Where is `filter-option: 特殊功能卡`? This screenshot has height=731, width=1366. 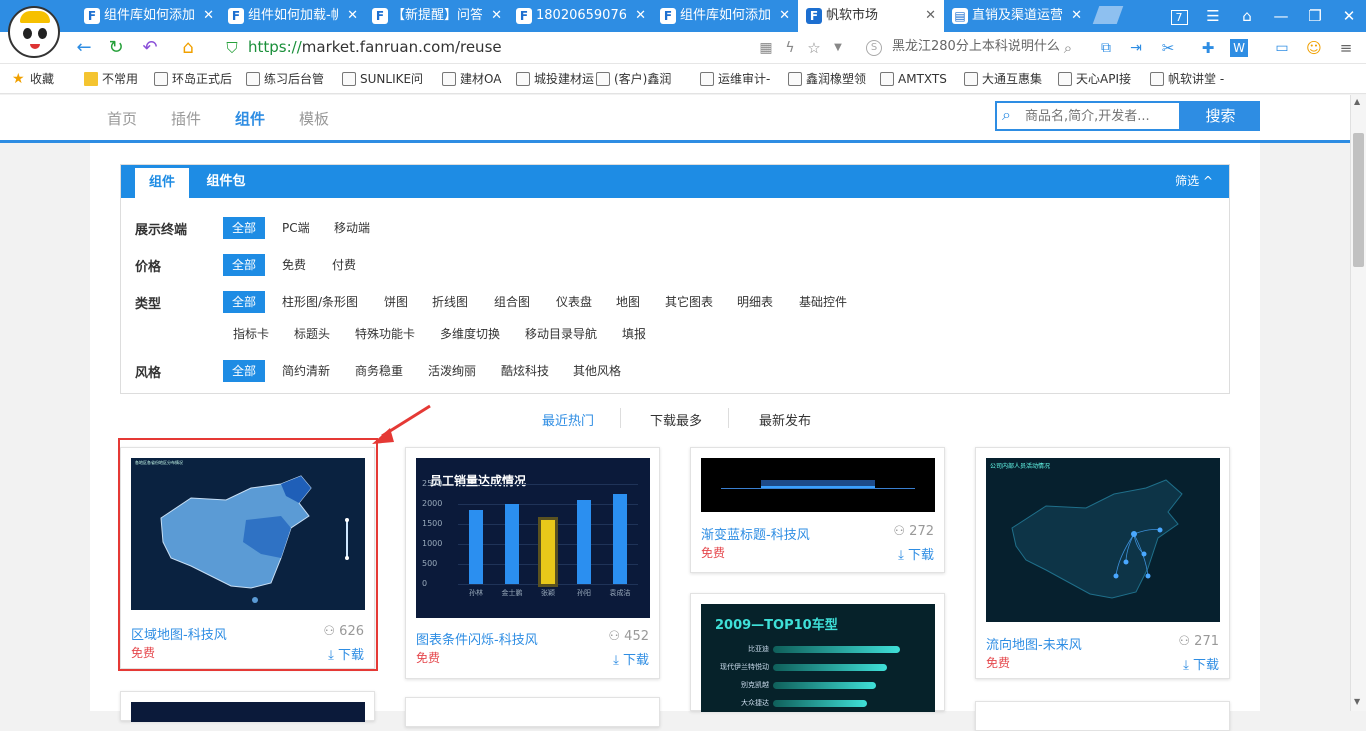
filter-option: 特殊功能卡 is located at coordinates (385, 334).